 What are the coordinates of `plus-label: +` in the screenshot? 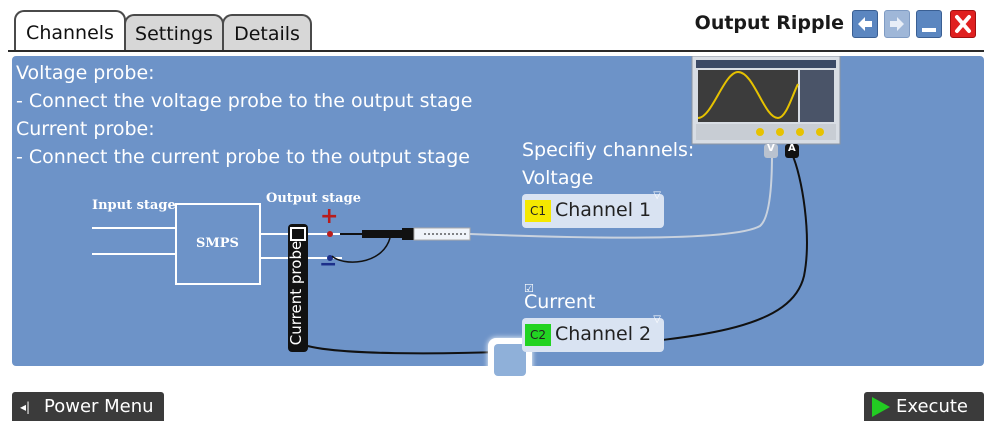 It's located at (329, 216).